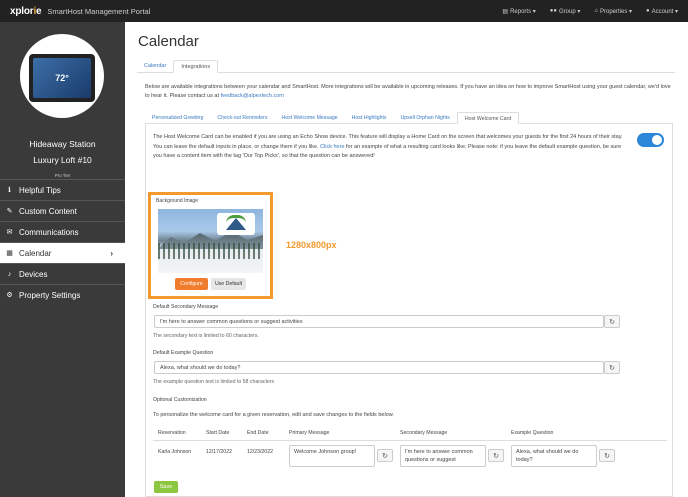 This screenshot has height=497, width=688. I want to click on example-question-input: Alexa, what should we do today?, so click(379, 367).